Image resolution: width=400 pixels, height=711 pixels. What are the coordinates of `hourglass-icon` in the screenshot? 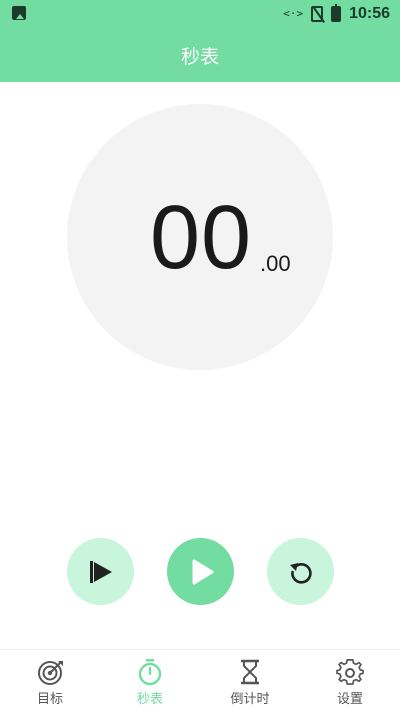 It's located at (250, 672).